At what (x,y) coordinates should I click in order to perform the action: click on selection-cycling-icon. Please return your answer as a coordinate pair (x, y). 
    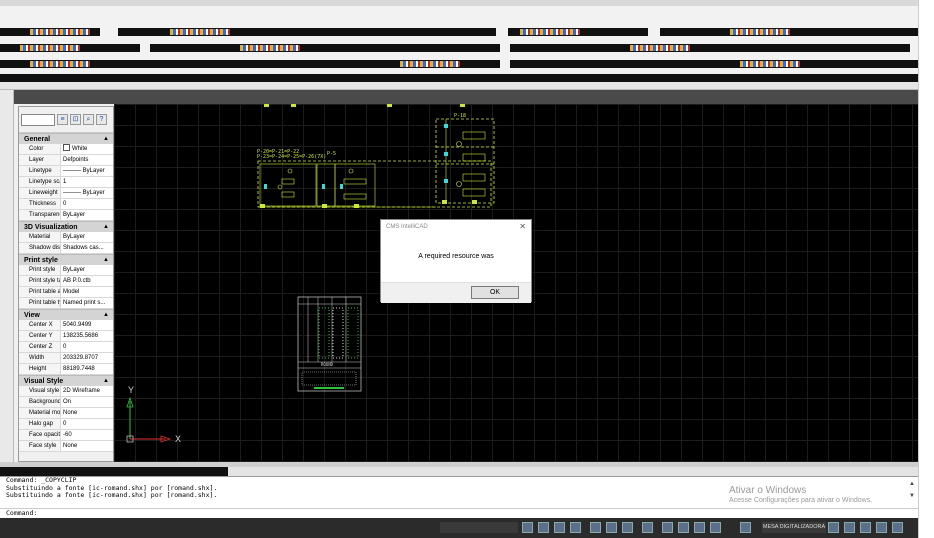
    Looking at the image, I should click on (667, 527).